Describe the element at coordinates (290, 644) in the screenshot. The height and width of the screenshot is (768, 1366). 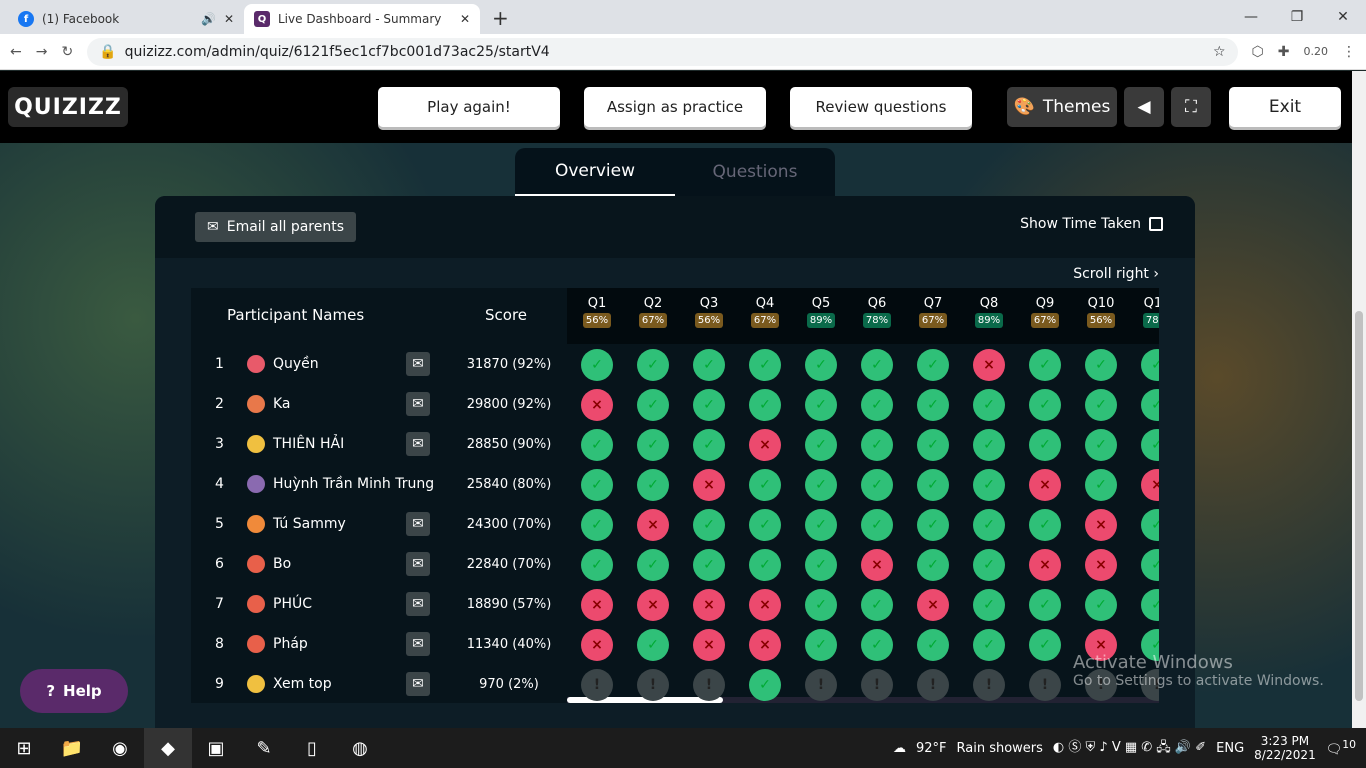
I see `participant-name: Pháp` at that location.